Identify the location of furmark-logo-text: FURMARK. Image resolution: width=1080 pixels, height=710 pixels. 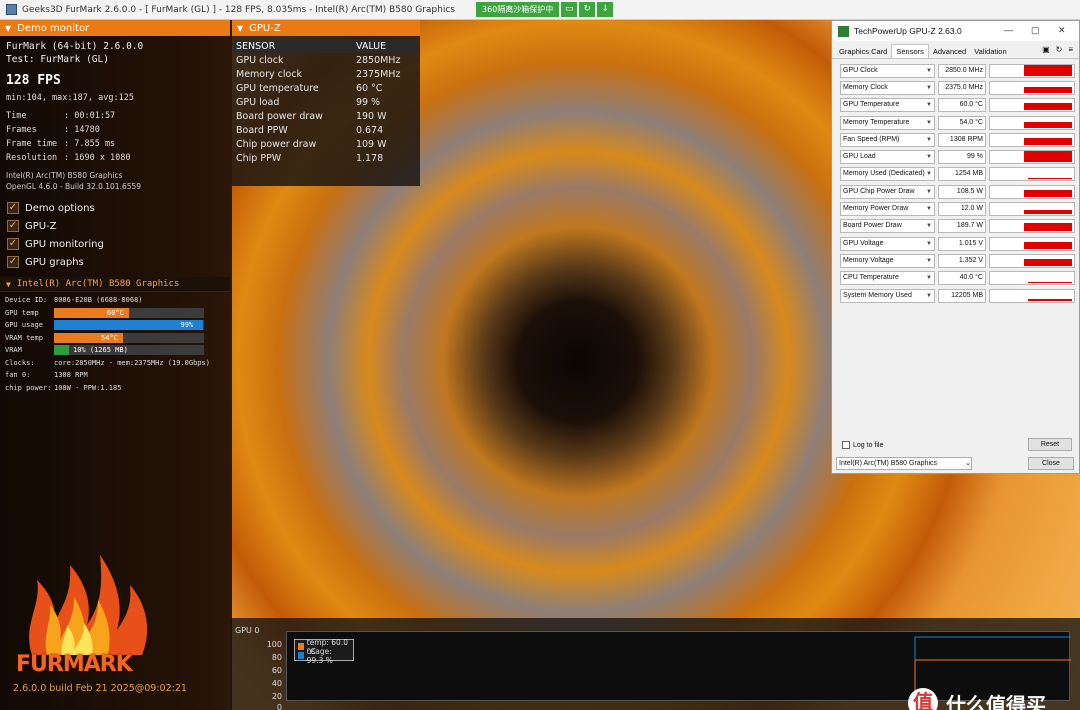
(74, 664).